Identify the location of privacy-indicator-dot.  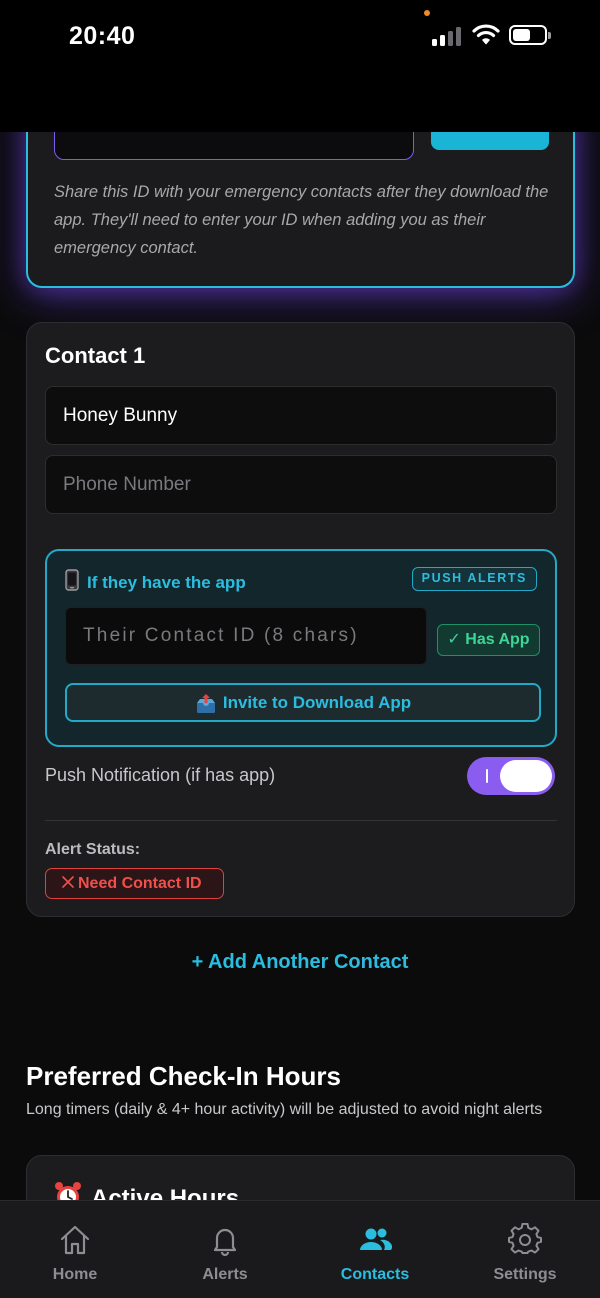
(427, 13).